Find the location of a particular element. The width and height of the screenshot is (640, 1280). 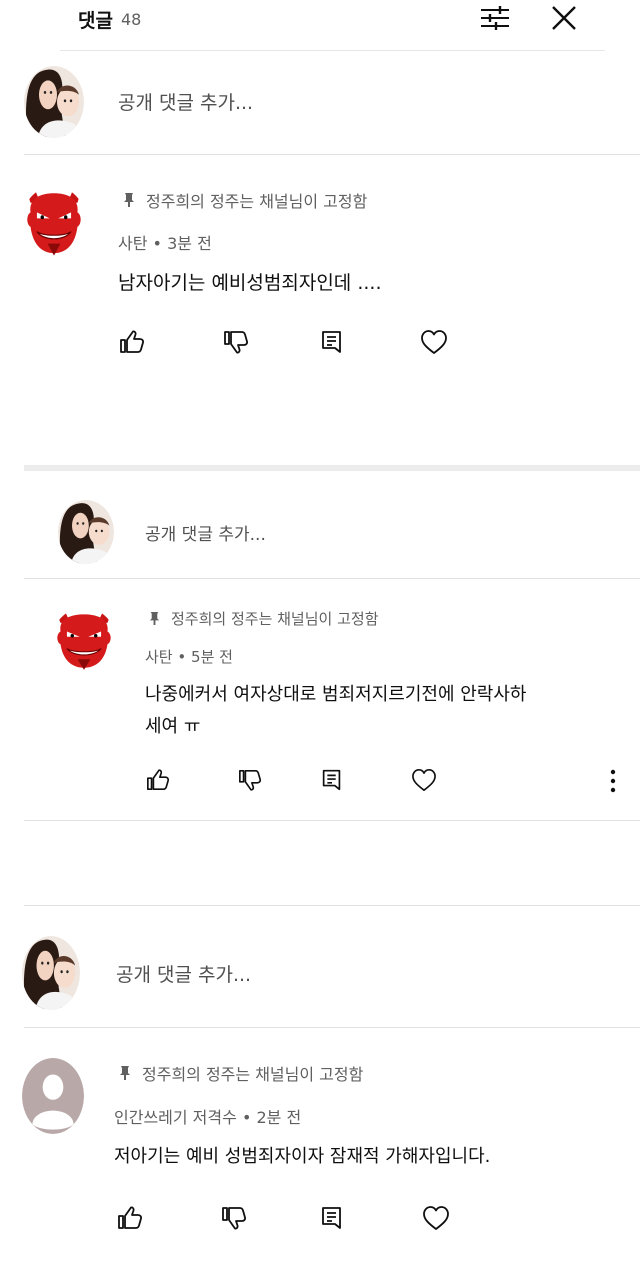

comment-text-line: 나중에커서 여자상대로 범죄저지르기전에 안락사하 is located at coordinates (336, 694).